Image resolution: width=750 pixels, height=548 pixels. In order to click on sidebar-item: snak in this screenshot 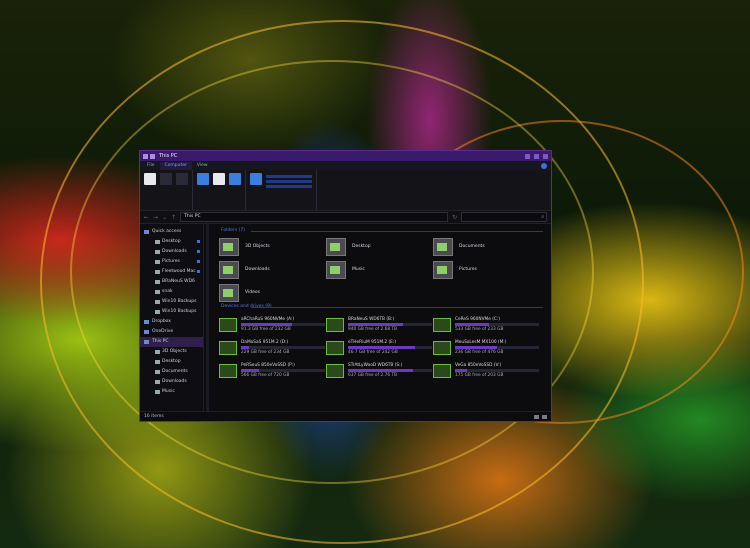, I will do `click(171, 292)`.